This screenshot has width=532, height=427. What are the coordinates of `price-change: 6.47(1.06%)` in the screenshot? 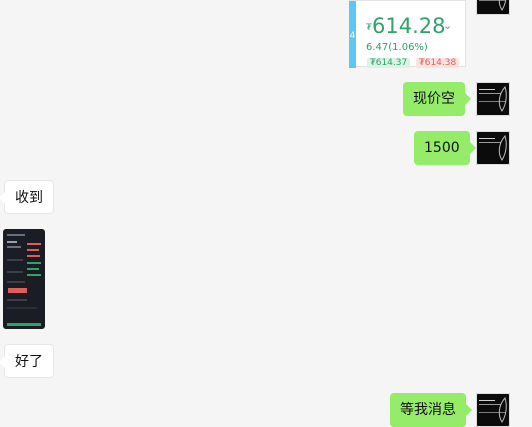 It's located at (397, 47).